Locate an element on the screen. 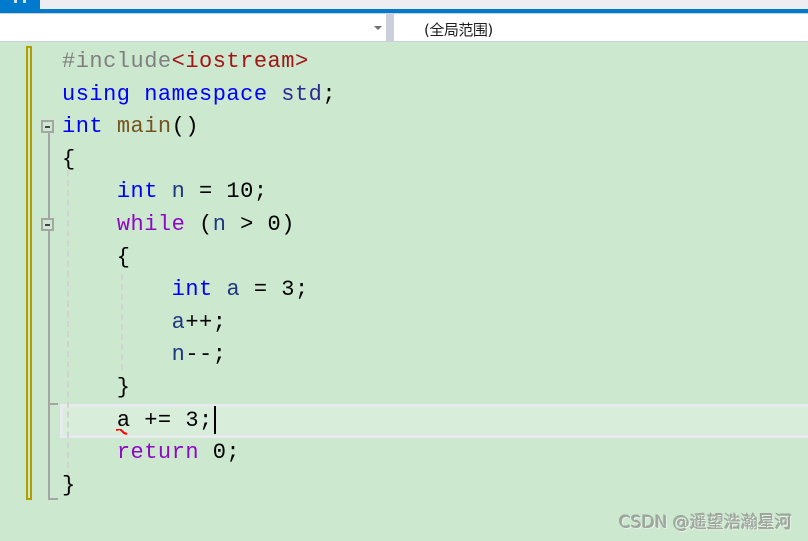 This screenshot has width=808, height=541. outline-line-main is located at coordinates (49, 316).